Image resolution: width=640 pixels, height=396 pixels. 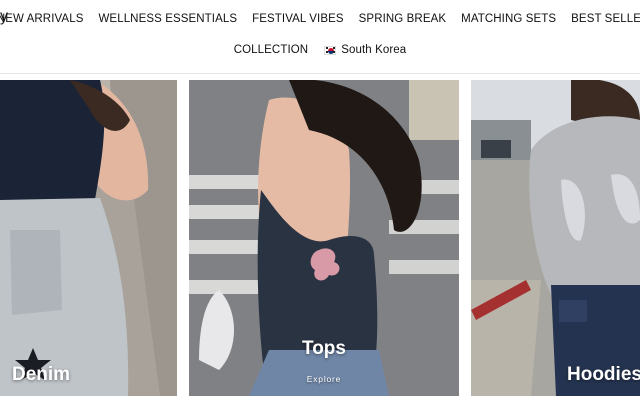 I want to click on explore-link: Explore, so click(x=324, y=379).